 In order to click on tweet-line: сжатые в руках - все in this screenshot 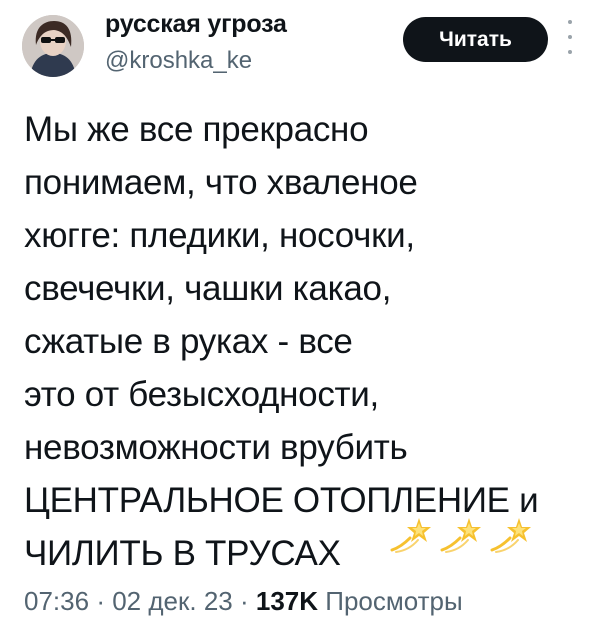, I will do `click(188, 341)`.